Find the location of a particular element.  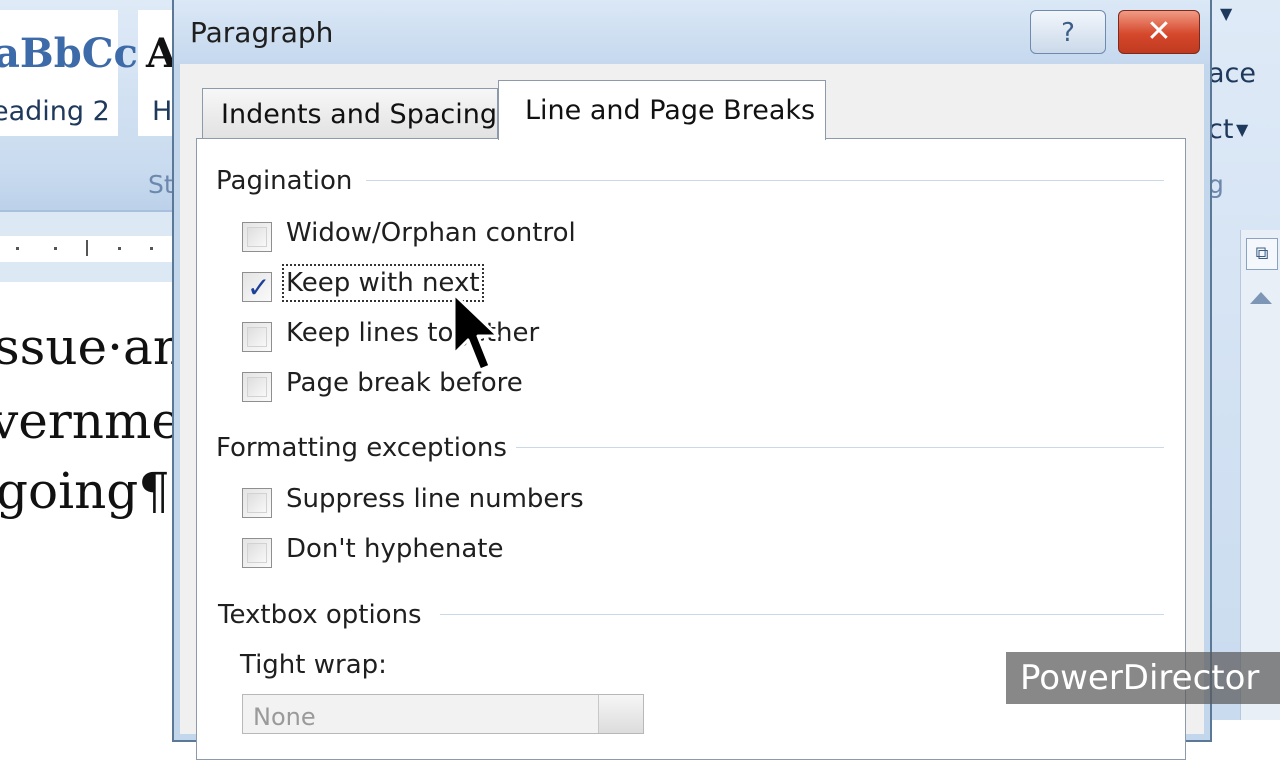

page-break-before-checkbox is located at coordinates (257, 387).